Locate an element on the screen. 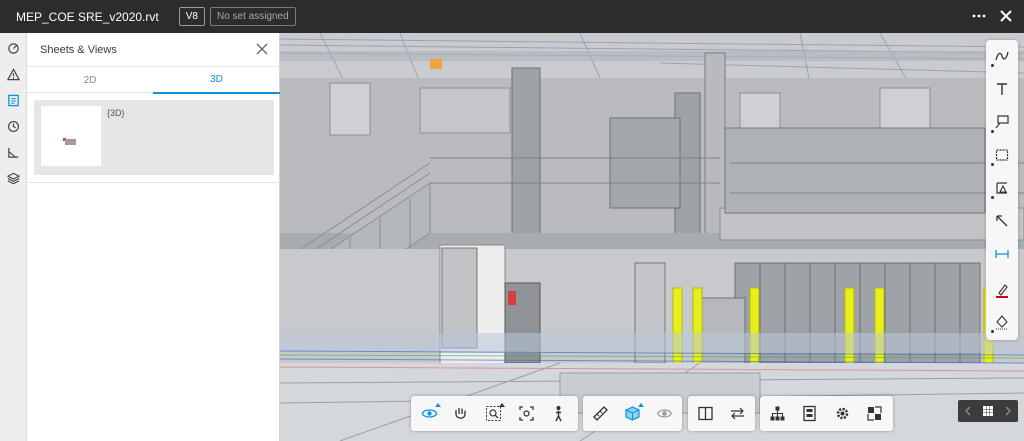 This screenshot has height=441, width=1024. view-tabs: 2D 3D is located at coordinates (153, 80).